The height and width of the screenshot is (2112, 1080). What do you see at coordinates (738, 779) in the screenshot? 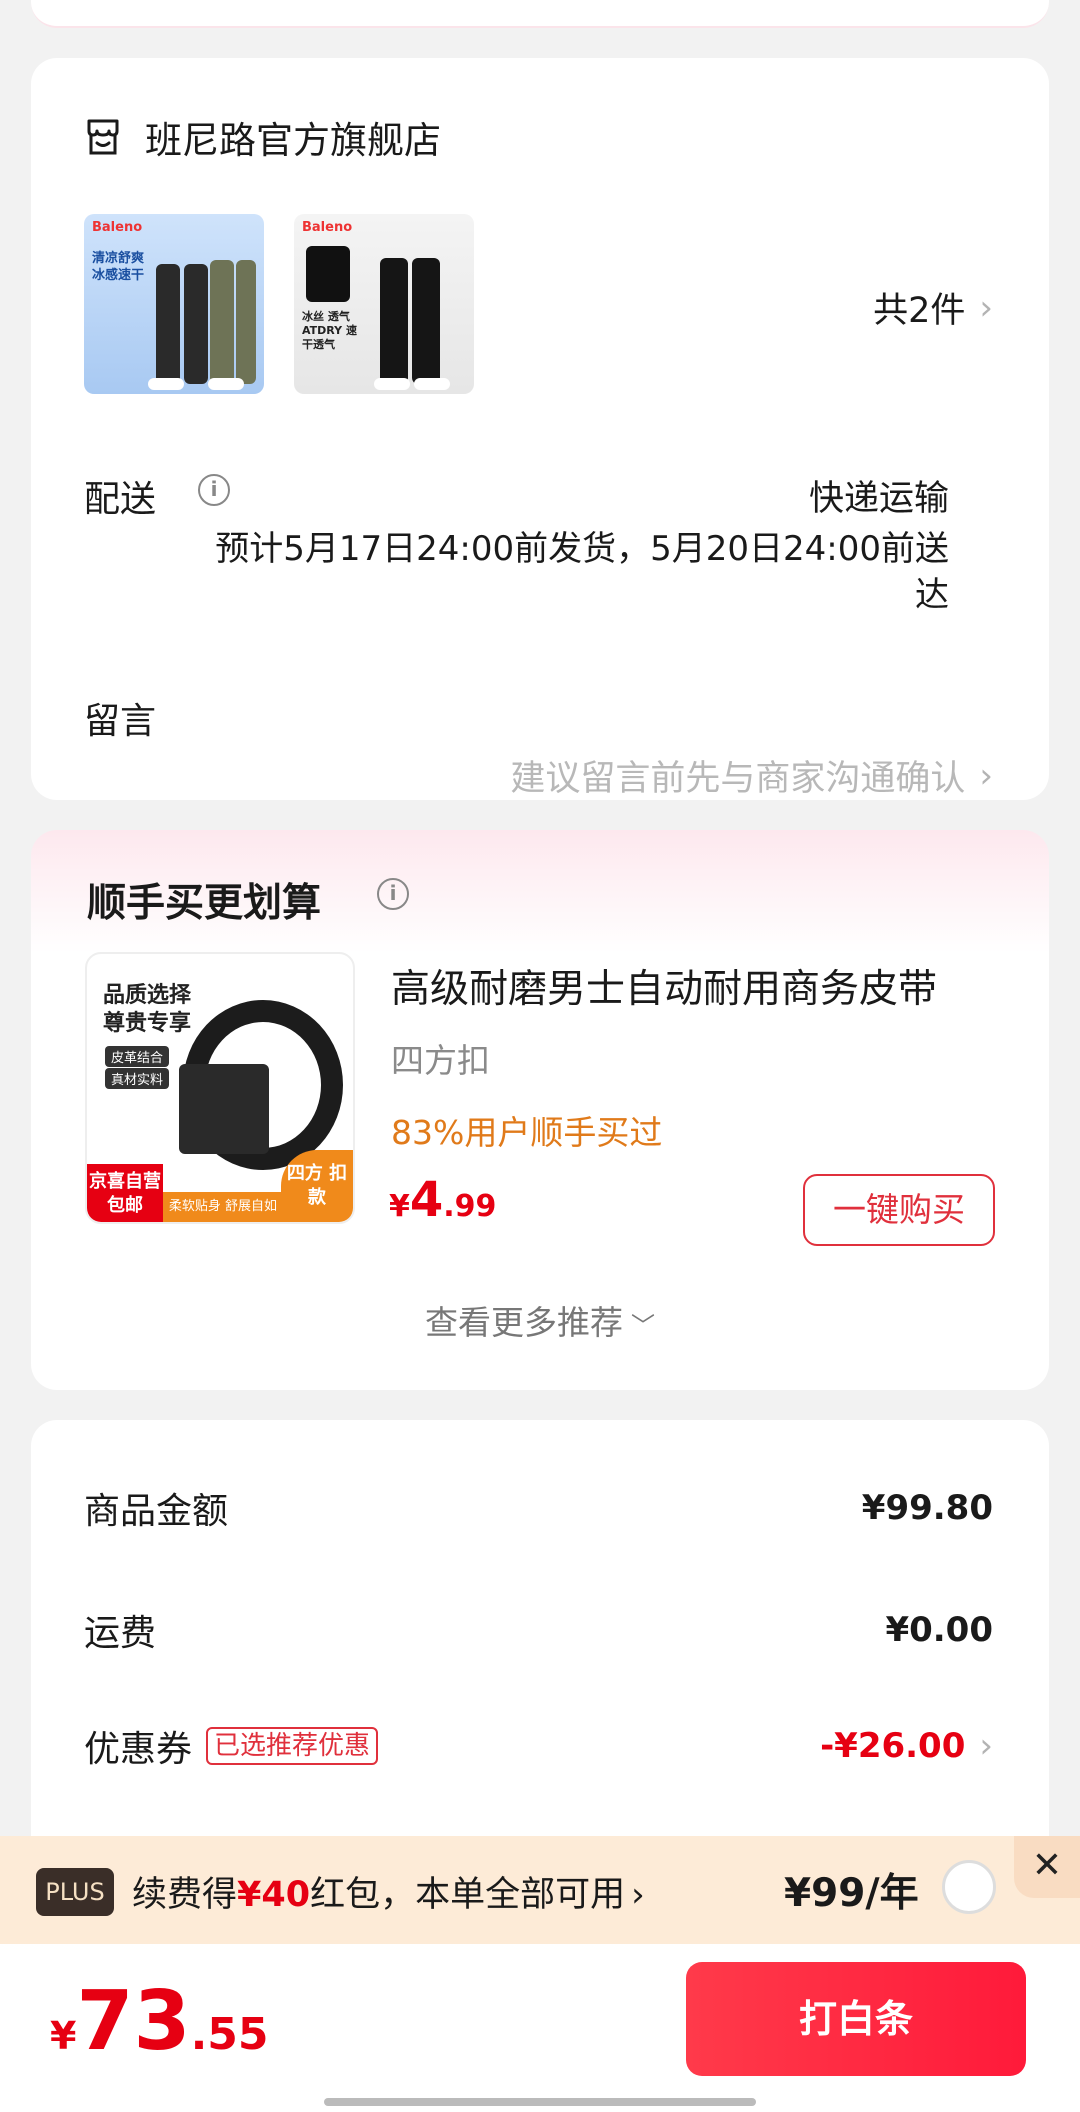
I see `note-placeholder: 建议留言前先与商家沟通确认` at bounding box center [738, 779].